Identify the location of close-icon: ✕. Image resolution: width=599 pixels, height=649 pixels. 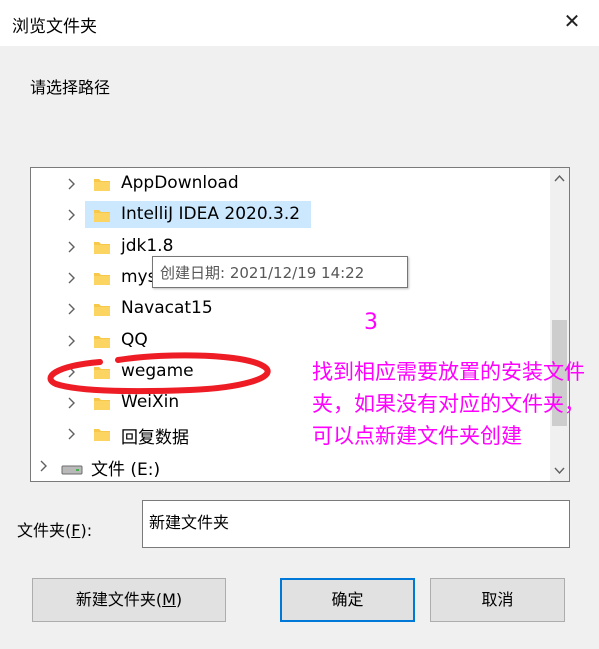
(572, 21).